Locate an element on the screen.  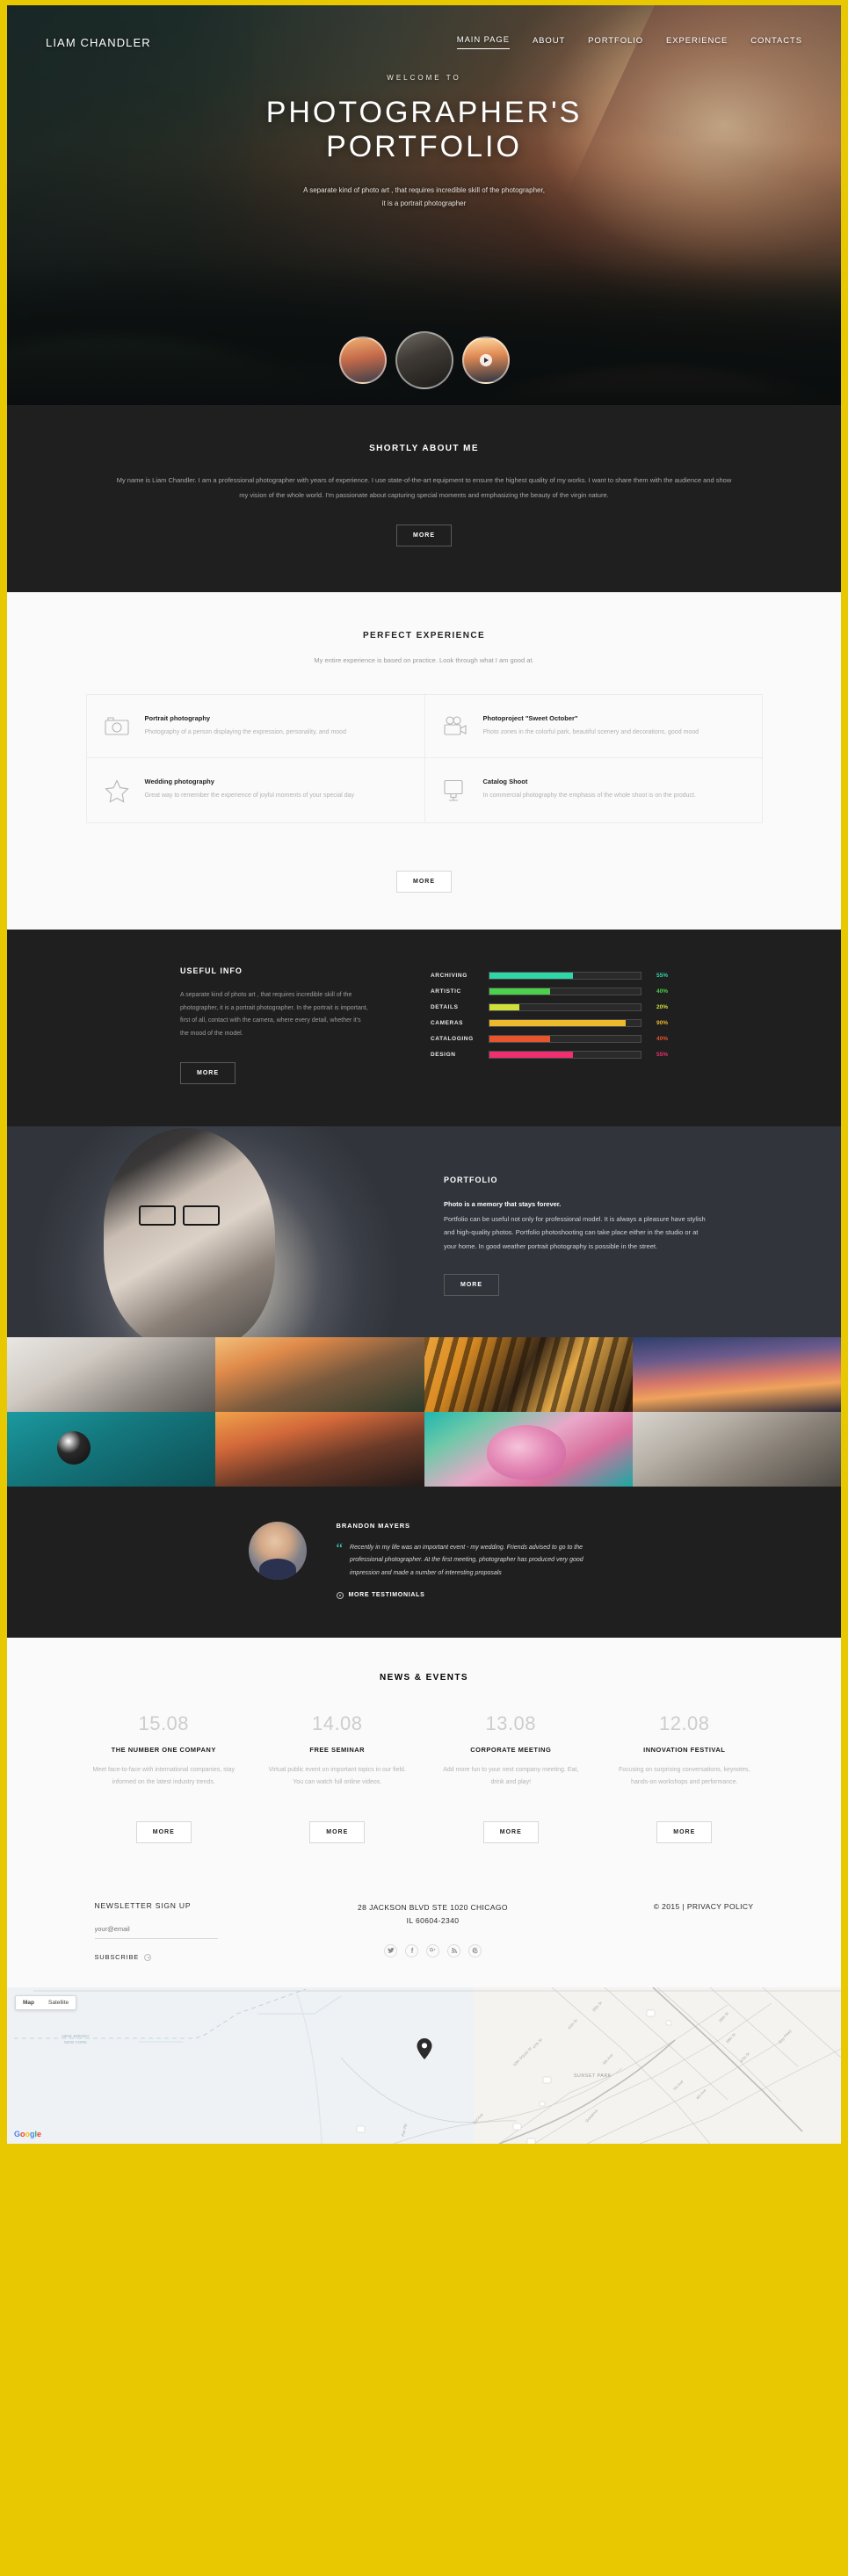
google-plus-icon is located at coordinates (432, 1950).